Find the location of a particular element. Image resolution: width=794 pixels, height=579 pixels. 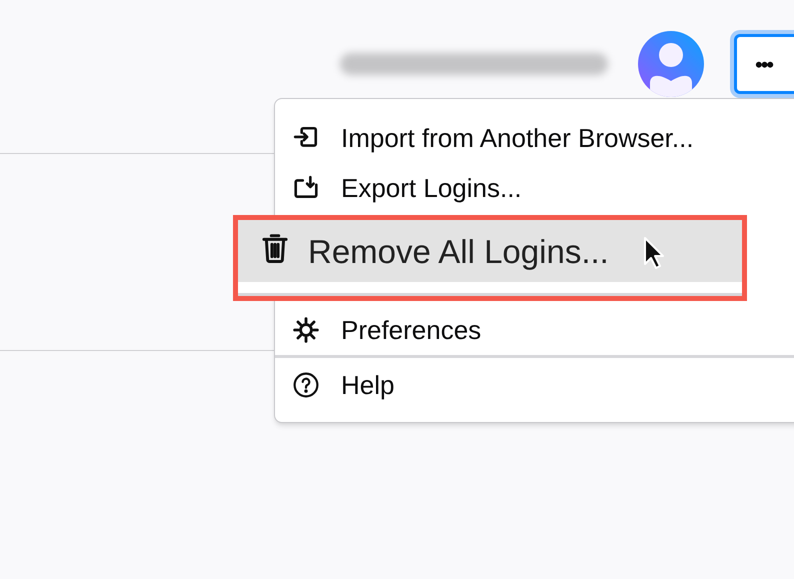

mouse-pointer-icon is located at coordinates (653, 253).